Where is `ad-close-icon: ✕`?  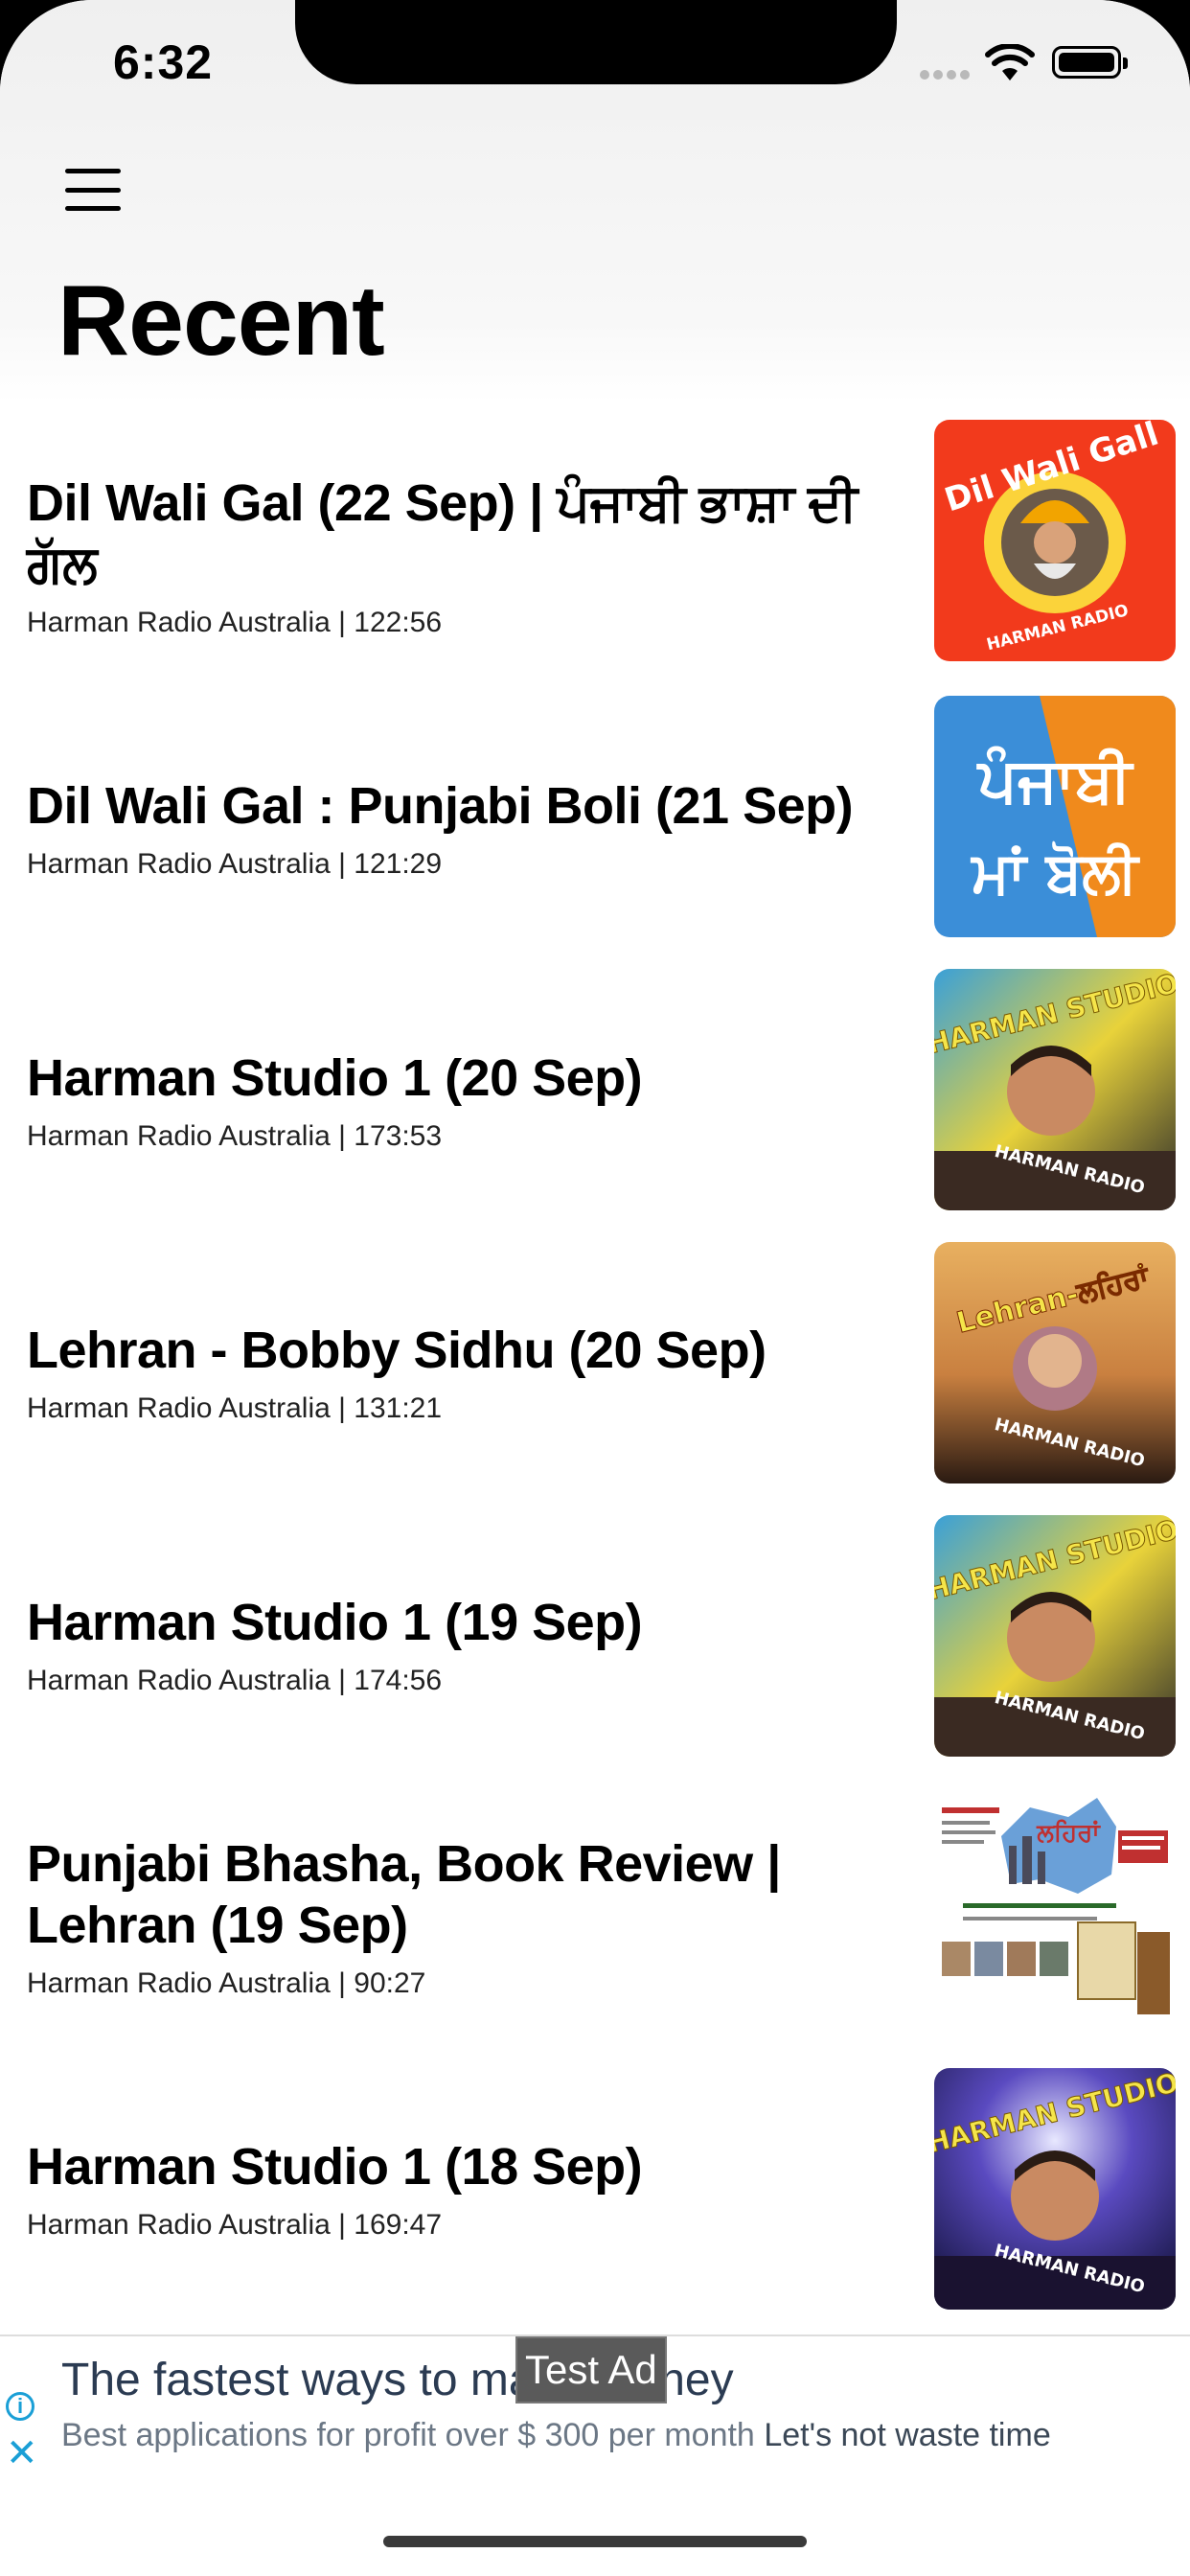
ad-close-icon: ✕ is located at coordinates (22, 2453).